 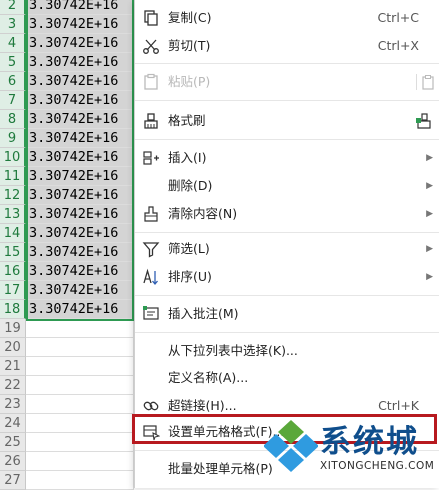 What do you see at coordinates (13, 7) in the screenshot?
I see `row-header: 2` at bounding box center [13, 7].